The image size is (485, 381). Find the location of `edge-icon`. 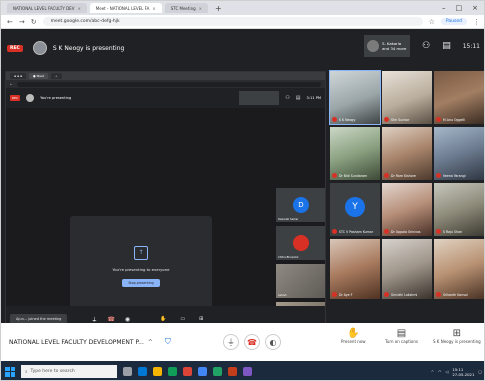

edge-icon is located at coordinates (142, 371).